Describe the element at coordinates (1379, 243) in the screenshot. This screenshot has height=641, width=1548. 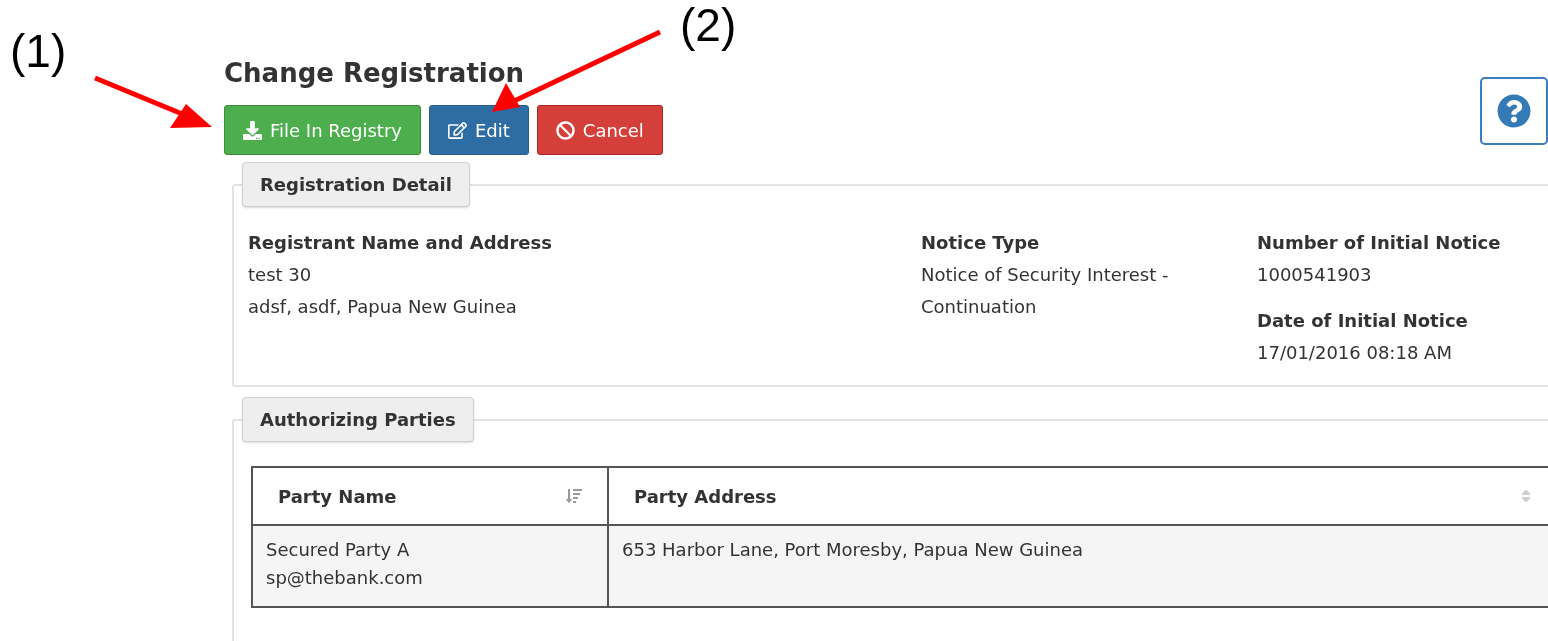
I see `field-label: Number of Initial Notice` at that location.